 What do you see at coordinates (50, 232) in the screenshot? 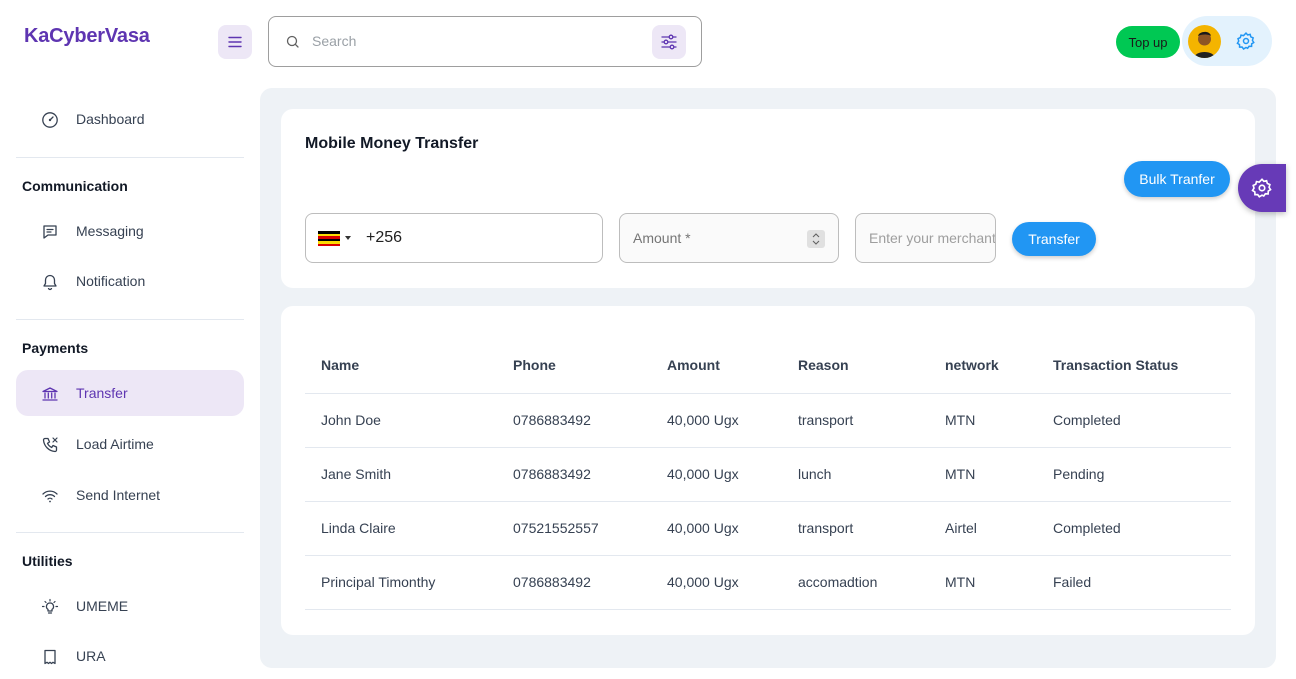
I see `message-icon` at bounding box center [50, 232].